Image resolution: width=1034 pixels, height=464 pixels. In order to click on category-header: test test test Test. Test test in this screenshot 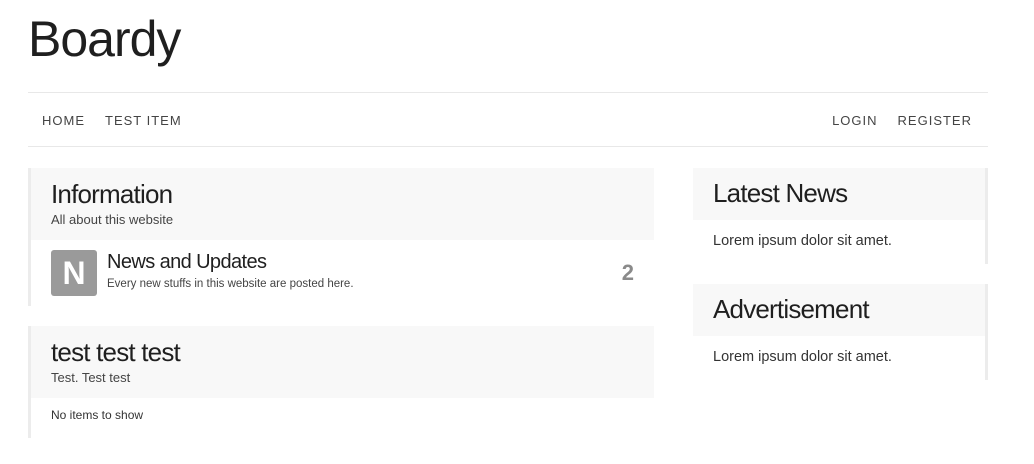, I will do `click(342, 362)`.